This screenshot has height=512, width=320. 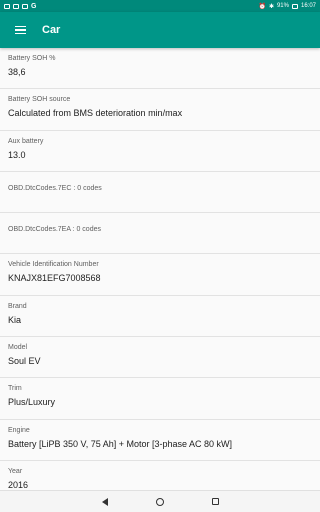 I want to click on status-bar: G ⏰ ✱ 91% 16:07, so click(x=160, y=6).